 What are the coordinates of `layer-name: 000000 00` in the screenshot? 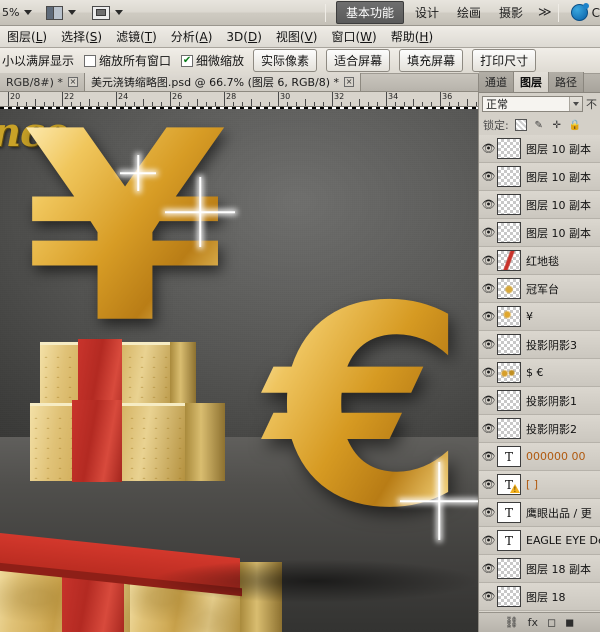 It's located at (556, 456).